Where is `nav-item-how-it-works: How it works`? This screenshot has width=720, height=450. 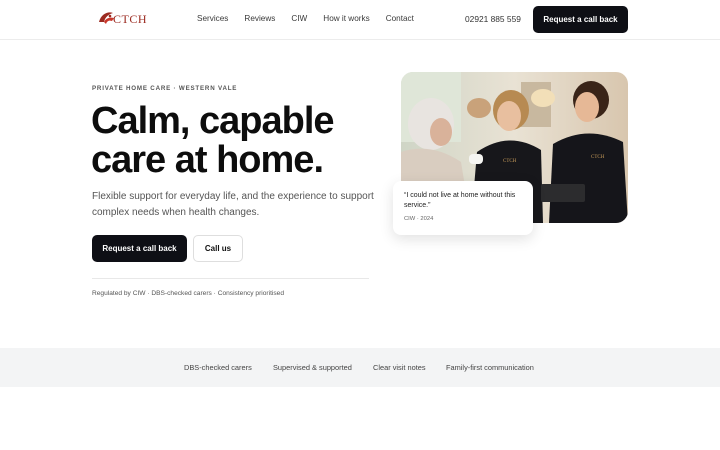
nav-item-how-it-works: How it works is located at coordinates (346, 18).